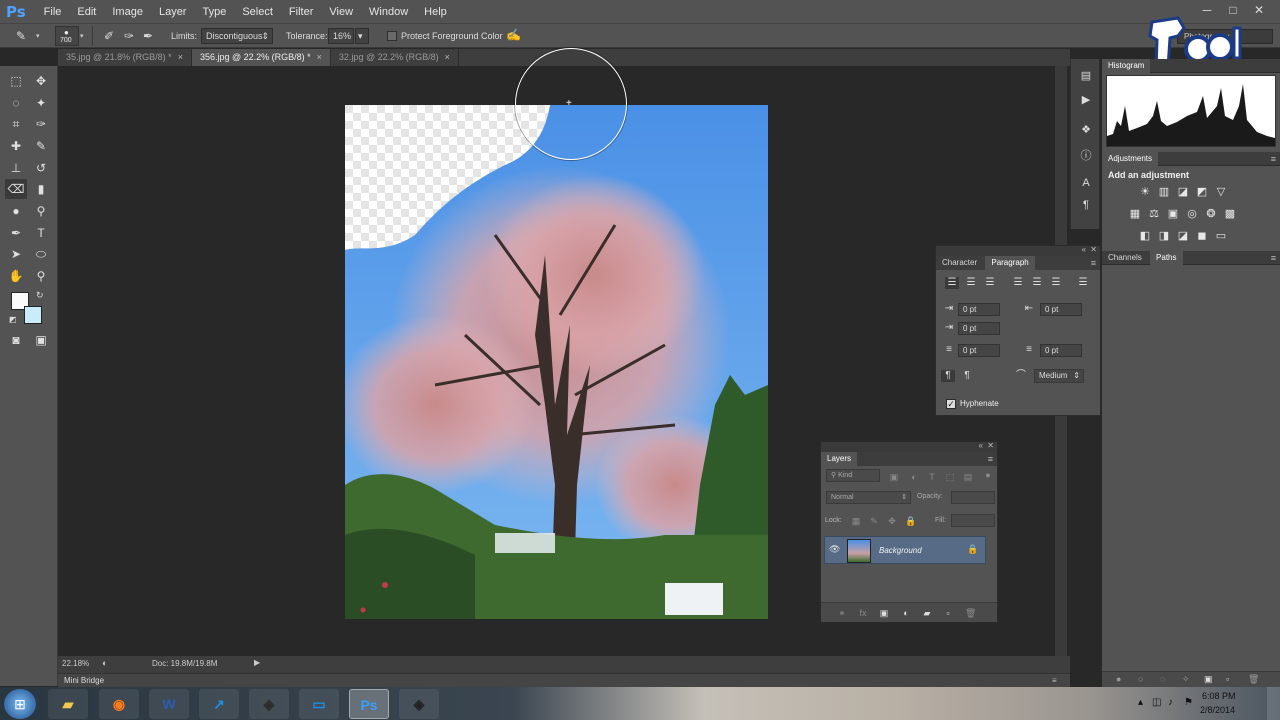 Image resolution: width=1280 pixels, height=720 pixels. What do you see at coordinates (1083, 283) in the screenshot?
I see `justify-all-icon: ☰` at bounding box center [1083, 283].